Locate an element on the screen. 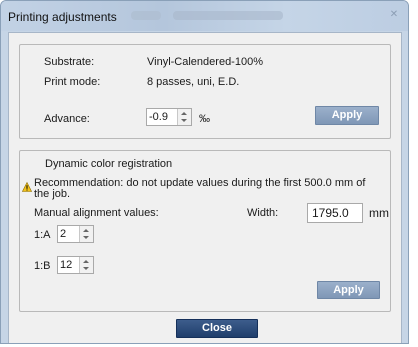 This screenshot has height=347, width=418. close-button: Close is located at coordinates (217, 328).